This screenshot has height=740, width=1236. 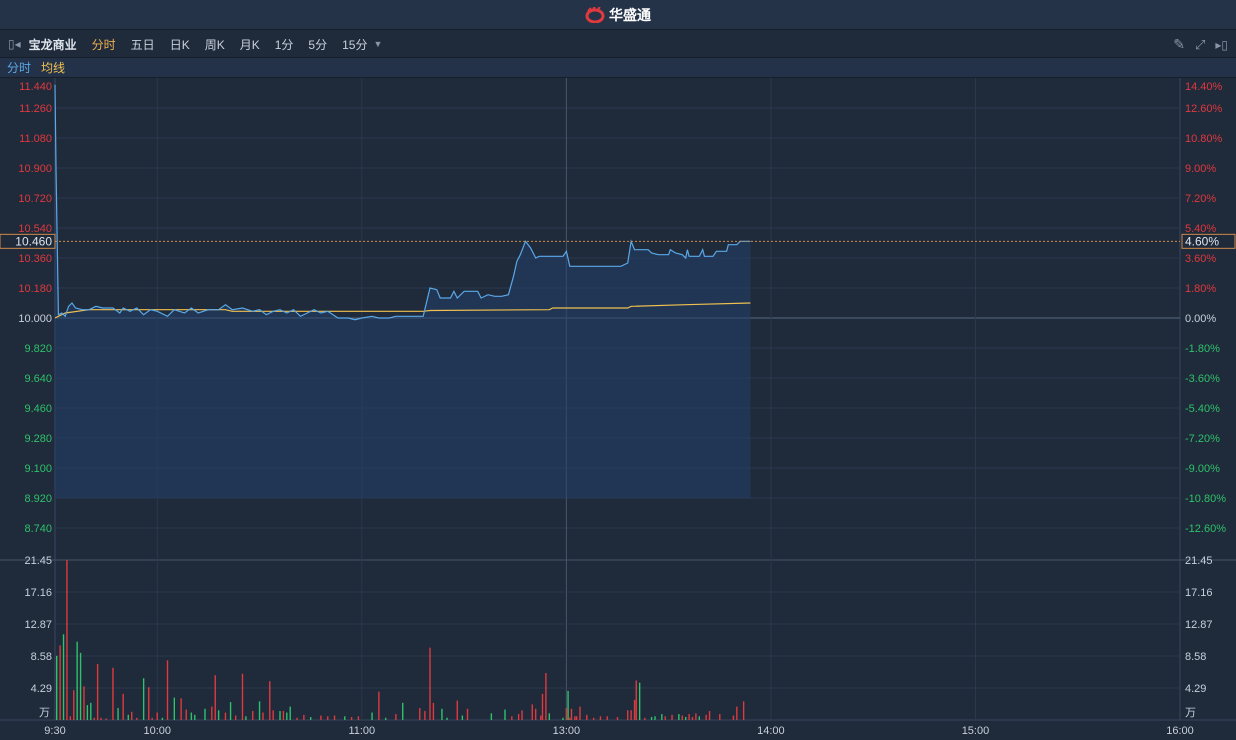 I want to click on time-tick-label: 9:30, so click(x=54, y=731).